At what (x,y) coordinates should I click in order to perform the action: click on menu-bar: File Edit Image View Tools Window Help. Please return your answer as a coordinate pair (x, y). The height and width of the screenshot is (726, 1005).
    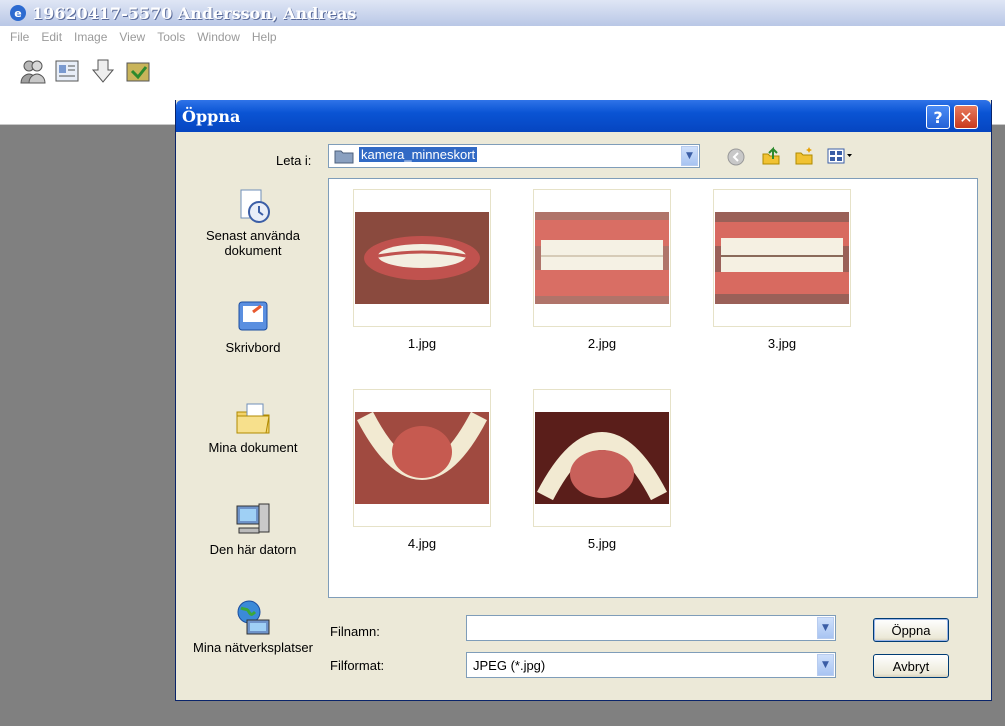
    Looking at the image, I should click on (502, 37).